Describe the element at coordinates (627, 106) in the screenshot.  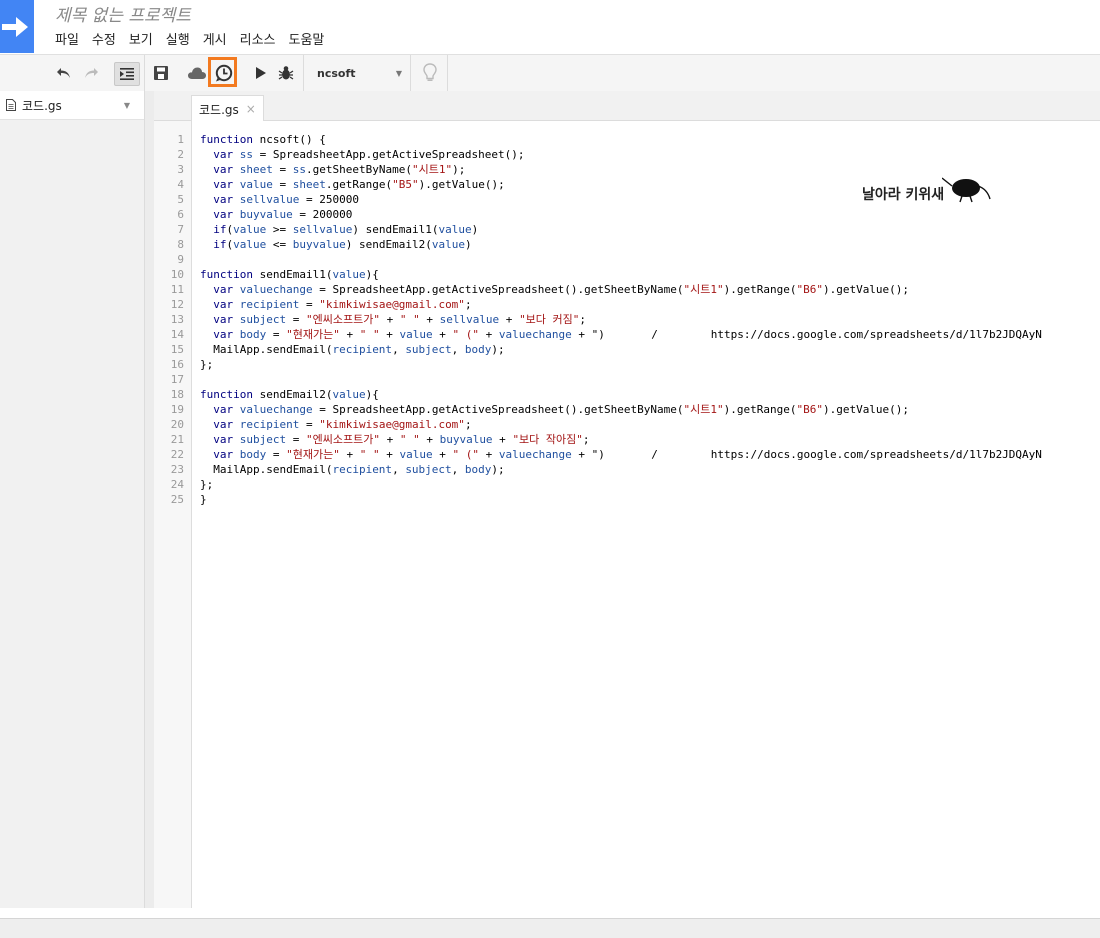
I see `editor-tabs: 코드.gs ×` at that location.